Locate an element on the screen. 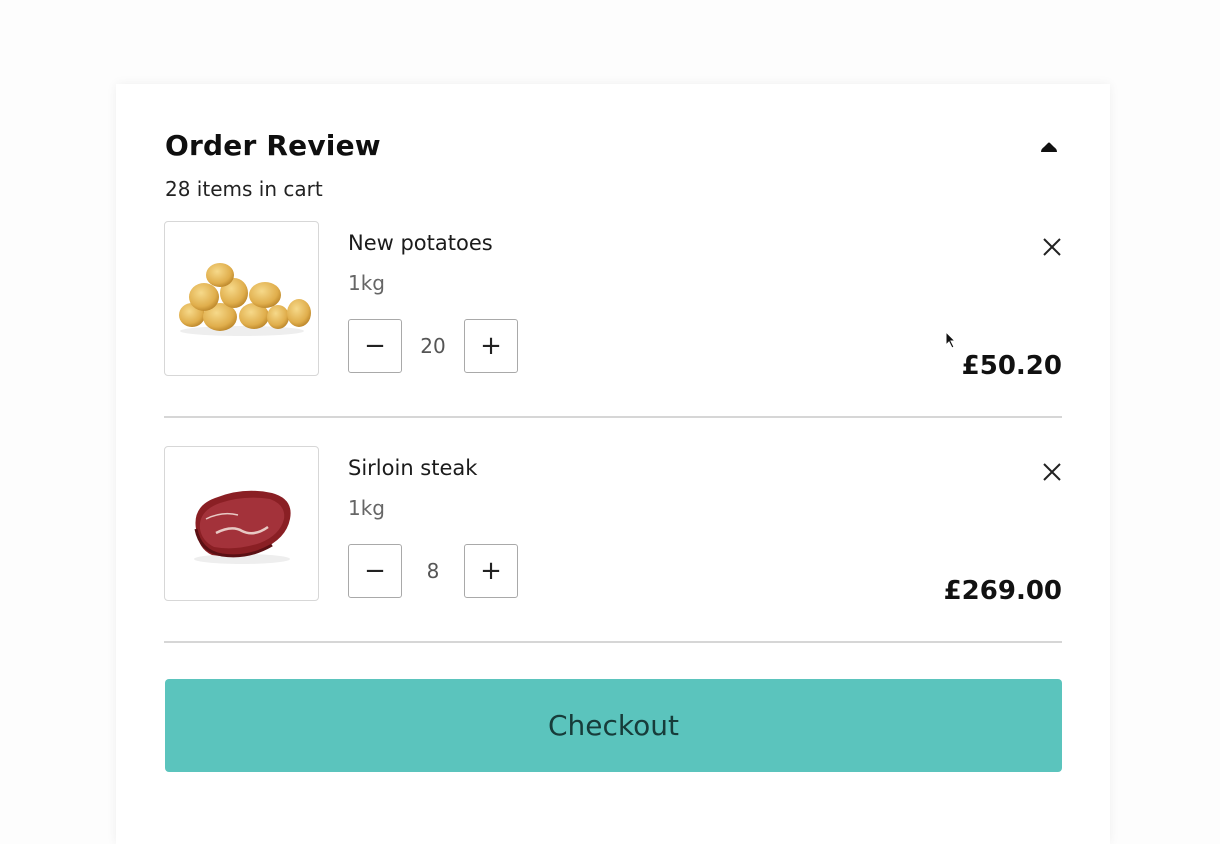 This screenshot has width=1220, height=844. caret-up-icon is located at coordinates (1049, 147).